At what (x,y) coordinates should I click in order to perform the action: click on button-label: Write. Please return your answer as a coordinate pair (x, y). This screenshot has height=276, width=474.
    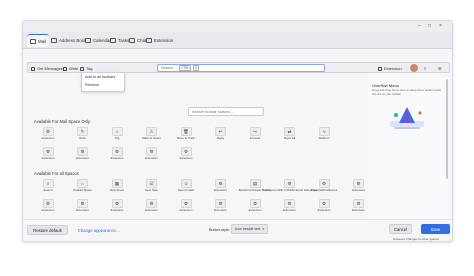
    Looking at the image, I should click on (74, 68).